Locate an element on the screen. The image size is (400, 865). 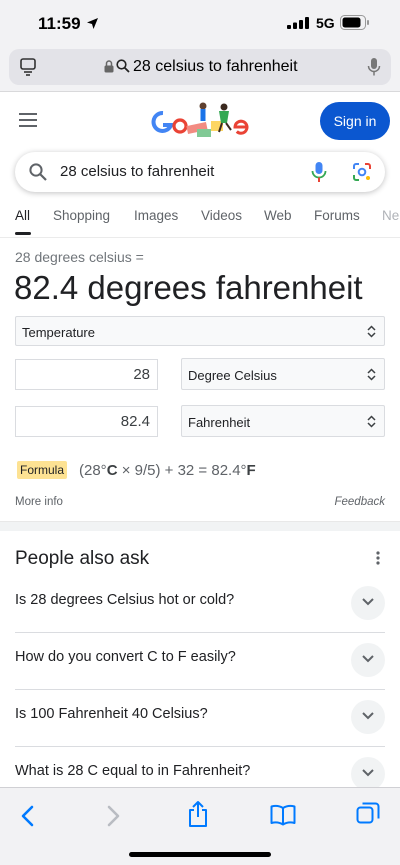
google-doodle-logo is located at coordinates (201, 122).